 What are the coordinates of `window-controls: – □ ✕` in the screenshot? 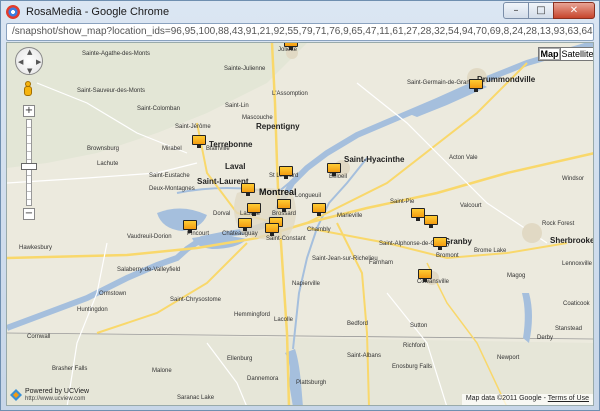 It's located at (549, 10).